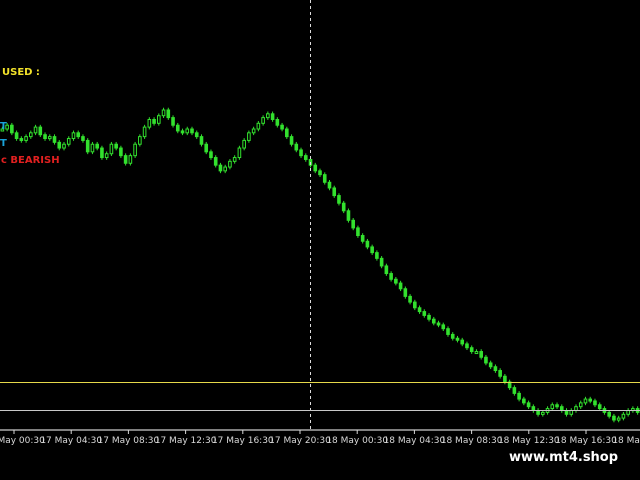 The image size is (640, 480). Describe the element at coordinates (71, 441) in the screenshot. I see `x-axis-tick-label: 17 May 04:30` at that location.